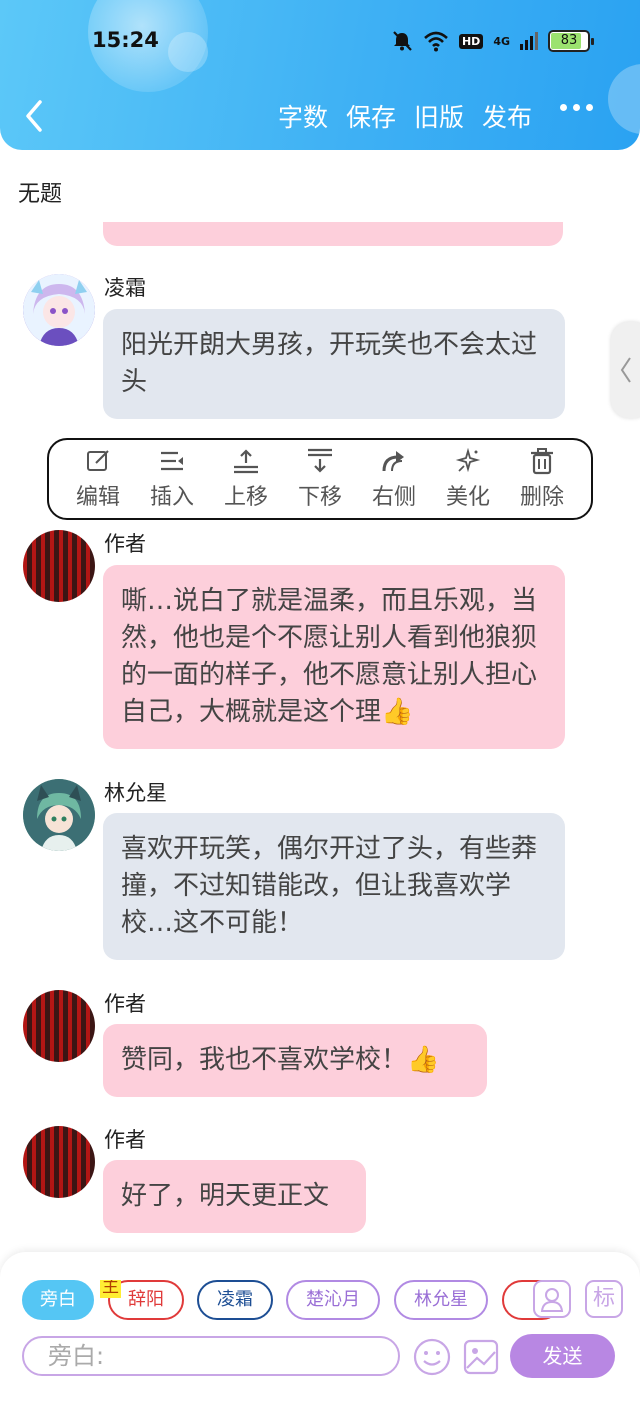  Describe the element at coordinates (529, 41) in the screenshot. I see `signal-icon` at that location.